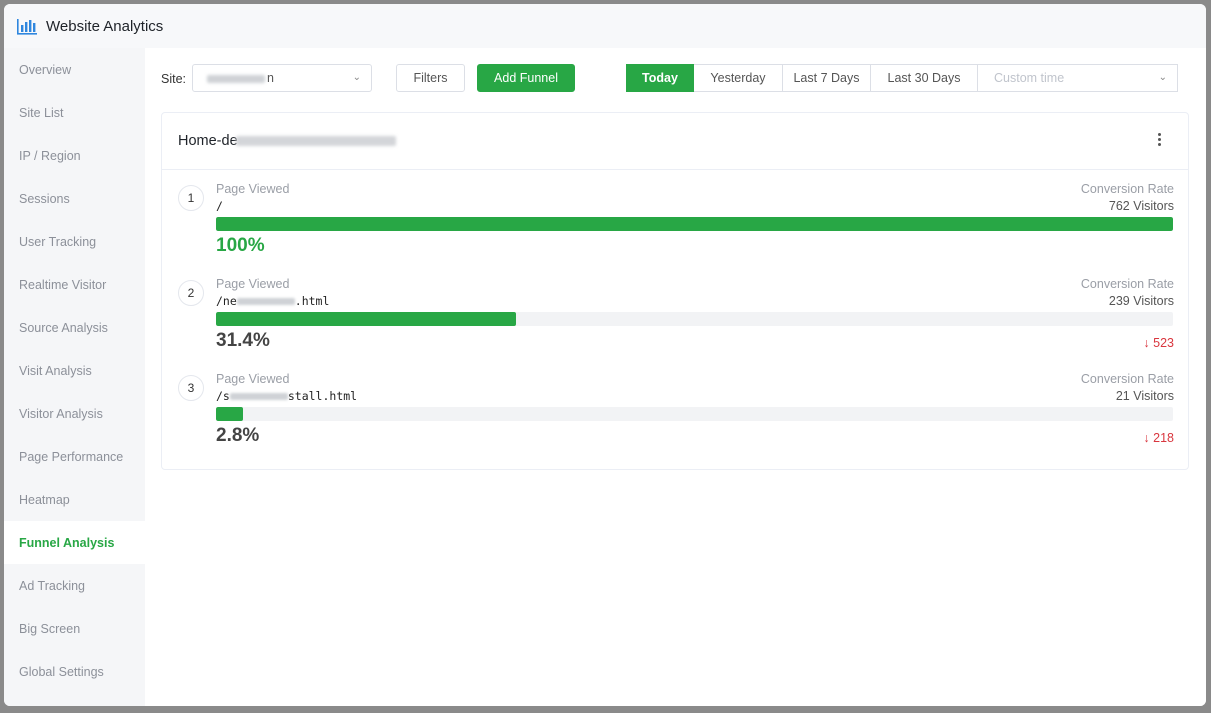 Image resolution: width=1211 pixels, height=713 pixels. Describe the element at coordinates (191, 293) in the screenshot. I see `step-number: 2` at that location.